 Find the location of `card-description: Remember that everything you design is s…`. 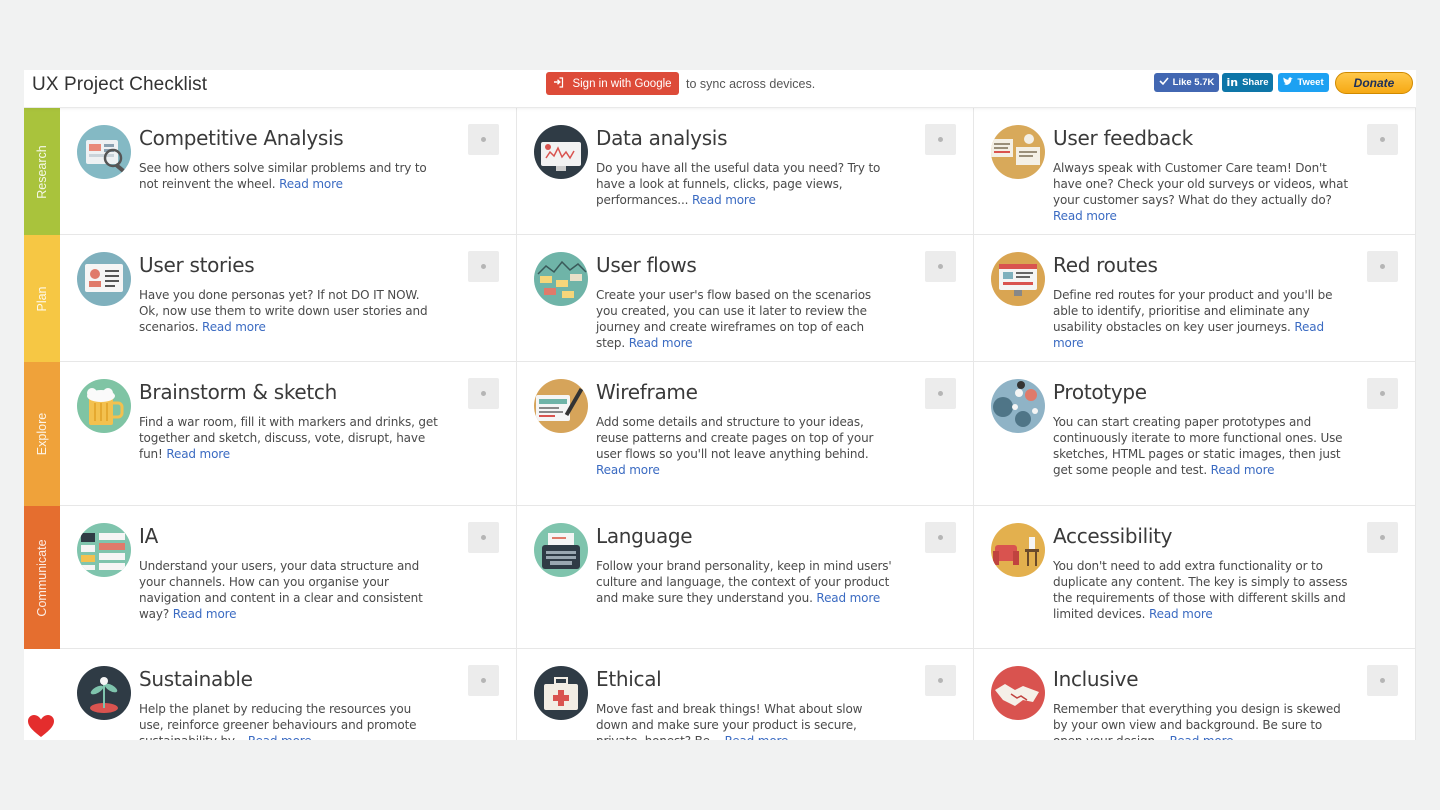

card-description: Remember that everything you design is s… is located at coordinates (1203, 720).